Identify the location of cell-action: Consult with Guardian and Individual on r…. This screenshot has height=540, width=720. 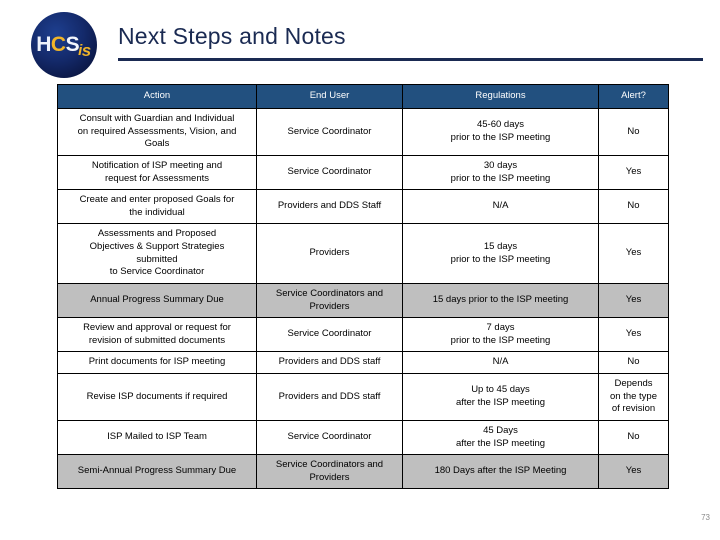
(157, 132).